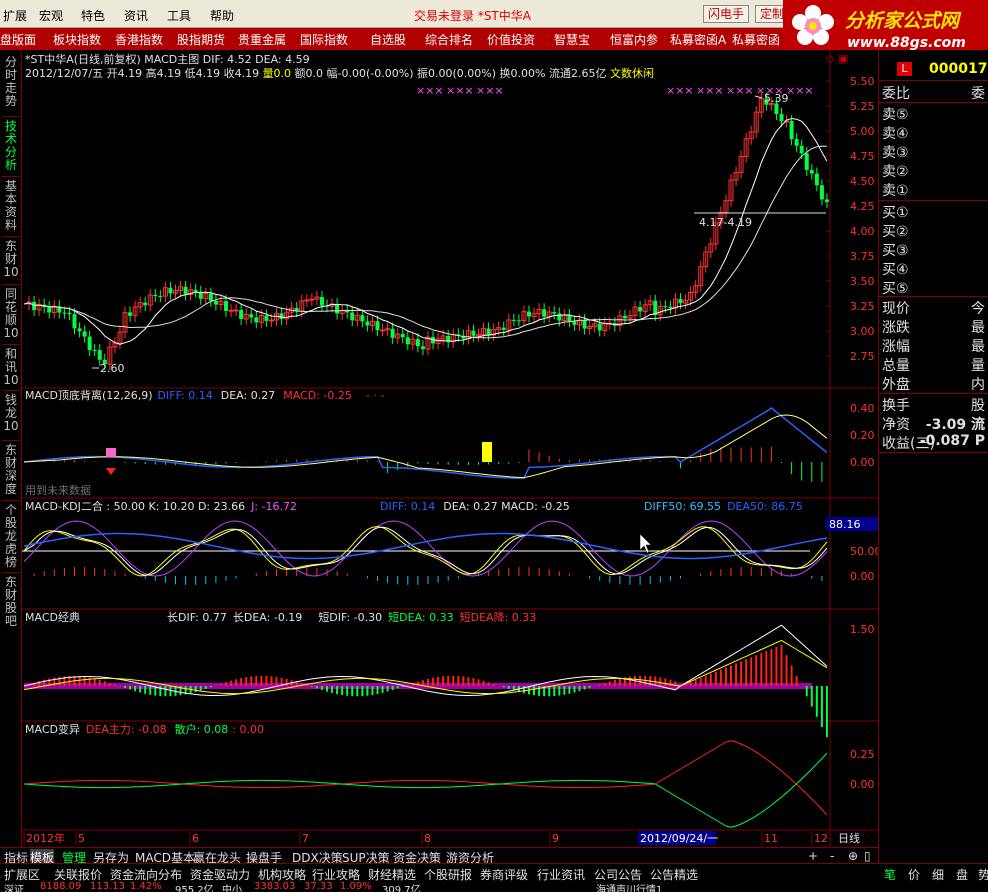 This screenshot has height=892, width=988. What do you see at coordinates (11, 470) in the screenshot?
I see `sidebar-eastmoney-depth: 东财深度` at bounding box center [11, 470].